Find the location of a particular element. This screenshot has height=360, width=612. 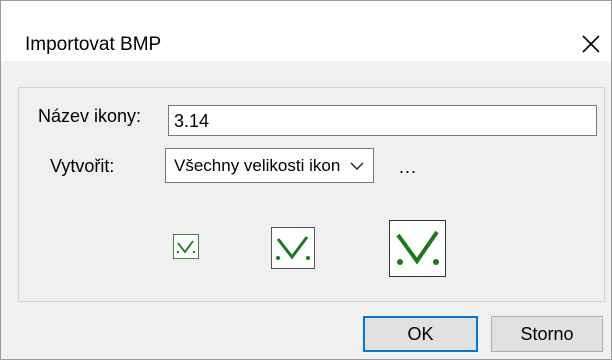

medium-checkmark-icon is located at coordinates (293, 248).